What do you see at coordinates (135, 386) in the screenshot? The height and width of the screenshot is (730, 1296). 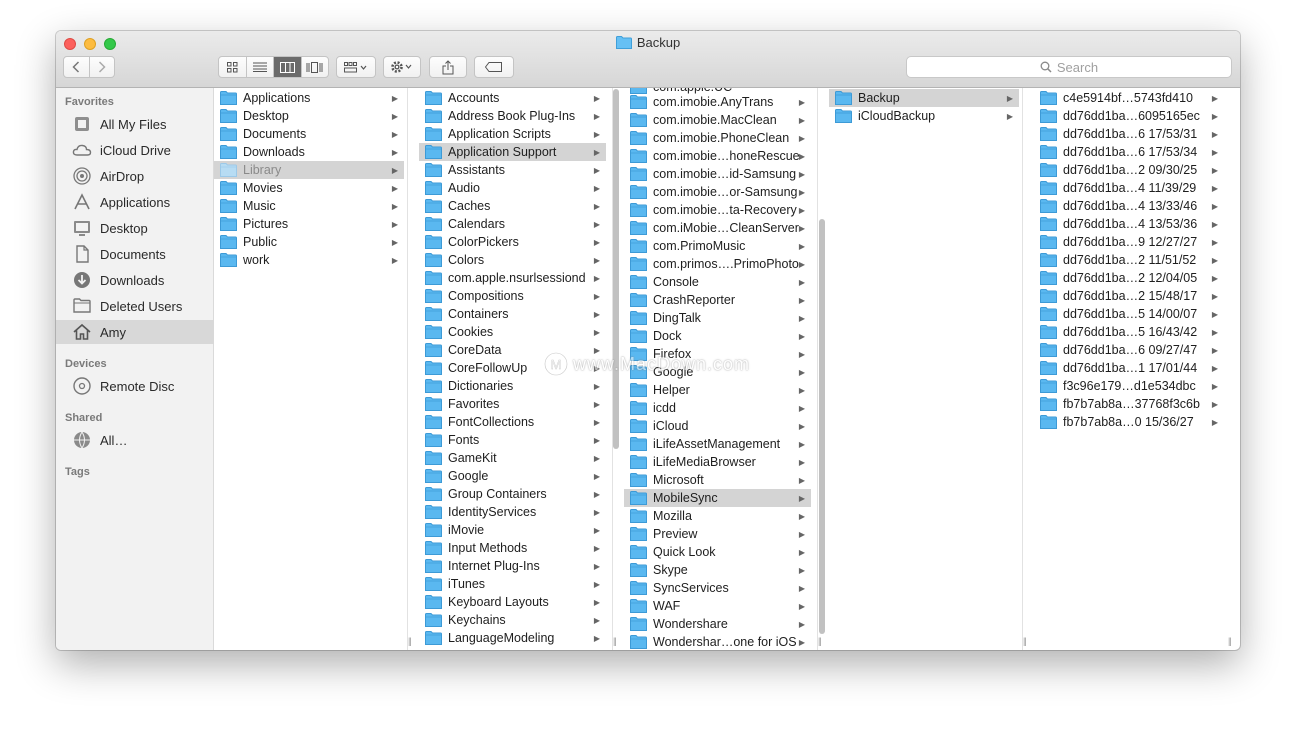 I see `sidebar-item-remote-disc: Remote Disc` at bounding box center [135, 386].